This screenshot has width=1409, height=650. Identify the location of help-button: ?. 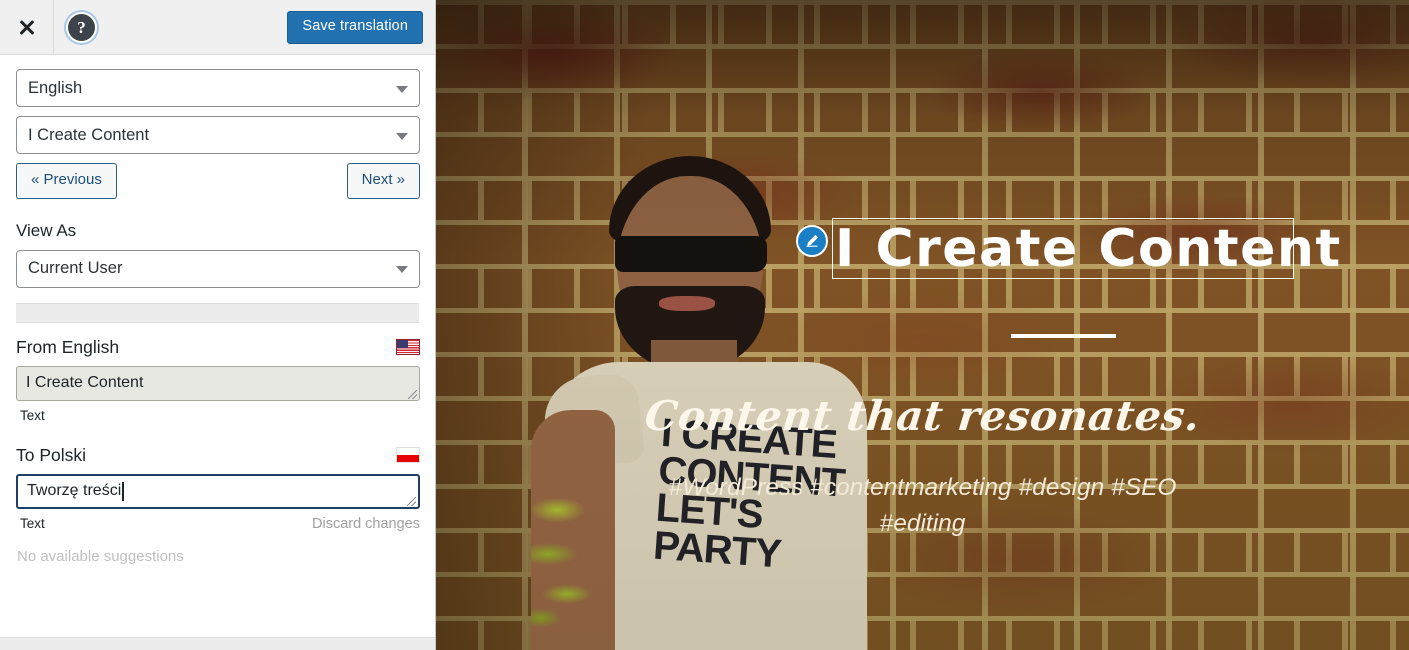
(81, 27).